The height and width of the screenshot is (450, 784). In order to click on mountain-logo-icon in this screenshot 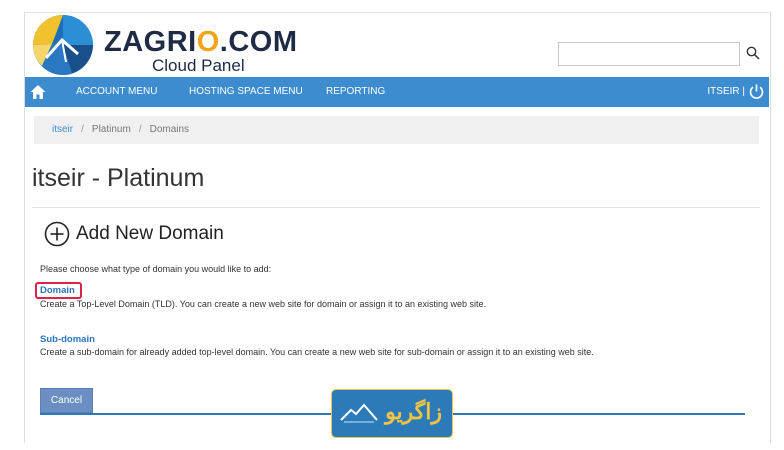, I will do `click(359, 413)`.